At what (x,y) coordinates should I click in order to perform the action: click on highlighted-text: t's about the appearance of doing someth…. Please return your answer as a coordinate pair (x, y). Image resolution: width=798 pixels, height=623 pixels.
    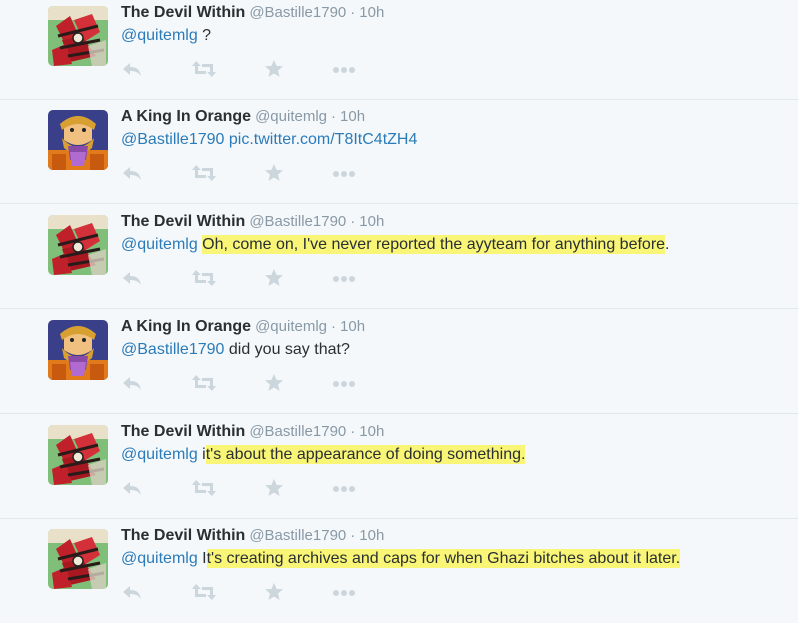
    Looking at the image, I should click on (365, 454).